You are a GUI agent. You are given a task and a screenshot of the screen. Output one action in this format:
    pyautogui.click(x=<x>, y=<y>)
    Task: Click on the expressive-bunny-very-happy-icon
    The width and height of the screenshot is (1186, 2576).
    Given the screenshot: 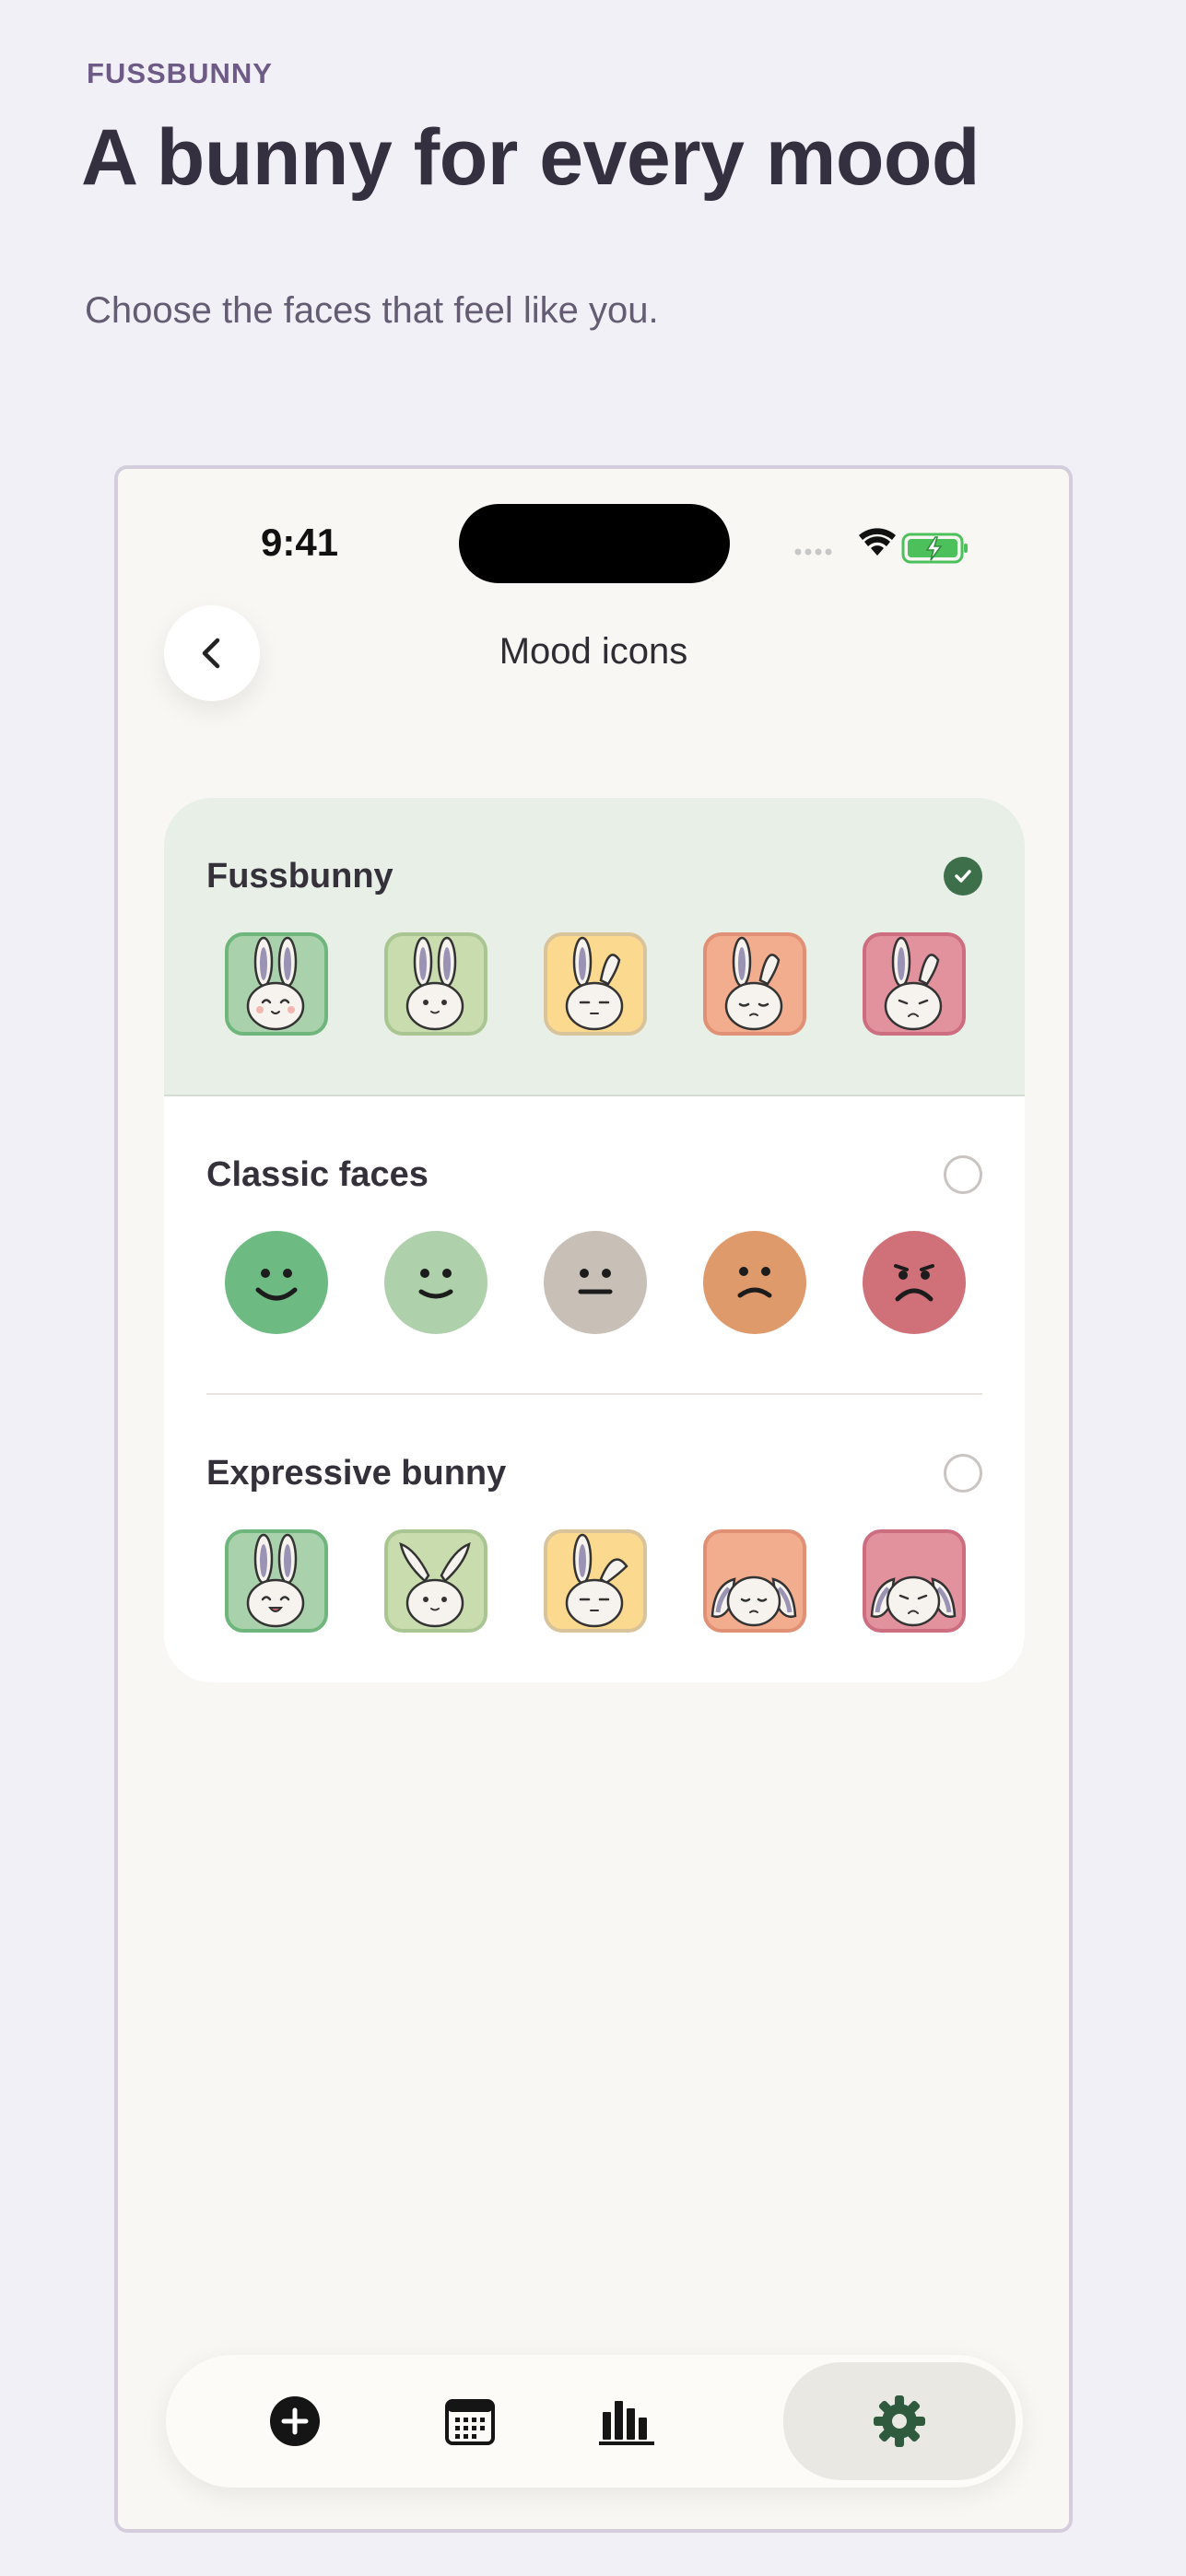 What is the action you would take?
    pyautogui.click(x=276, y=1581)
    